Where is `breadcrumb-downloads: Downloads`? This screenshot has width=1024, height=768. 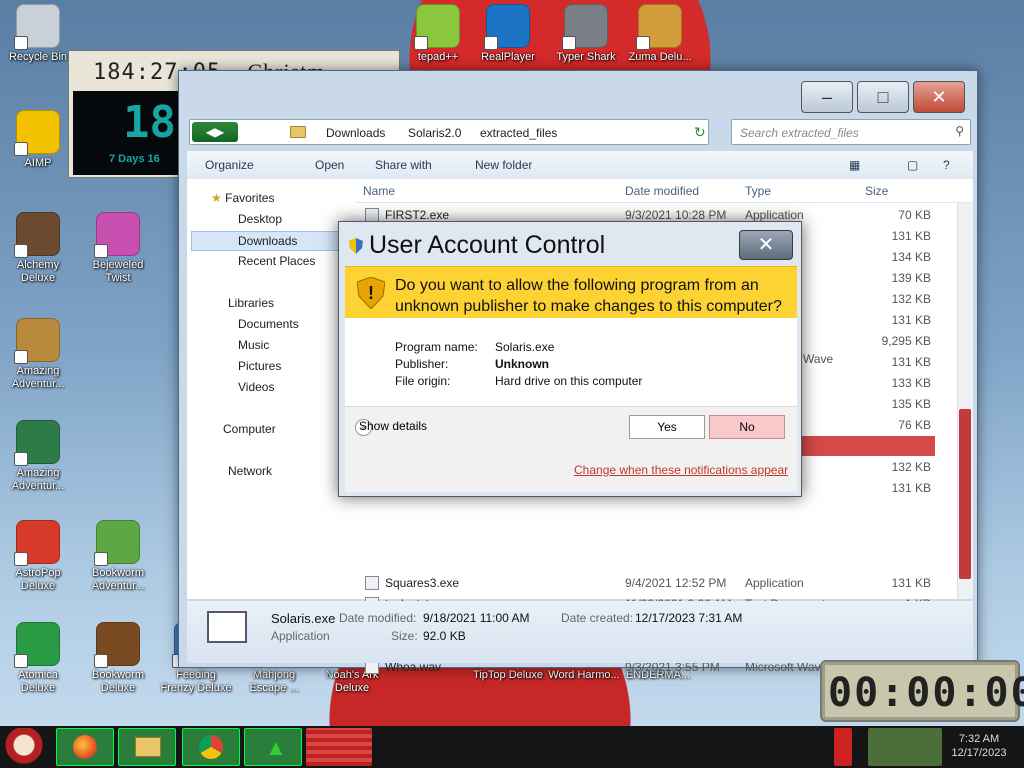 breadcrumb-downloads: Downloads is located at coordinates (355, 133).